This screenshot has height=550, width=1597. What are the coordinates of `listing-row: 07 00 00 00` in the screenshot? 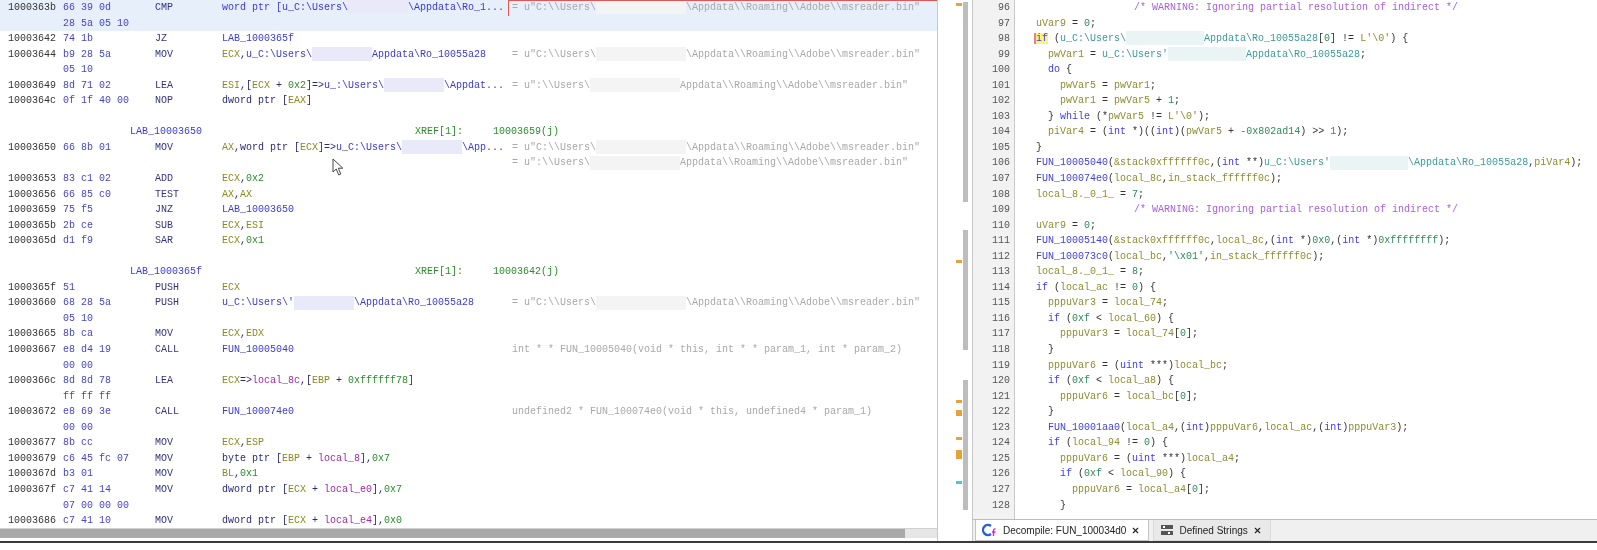 It's located at (468, 505).